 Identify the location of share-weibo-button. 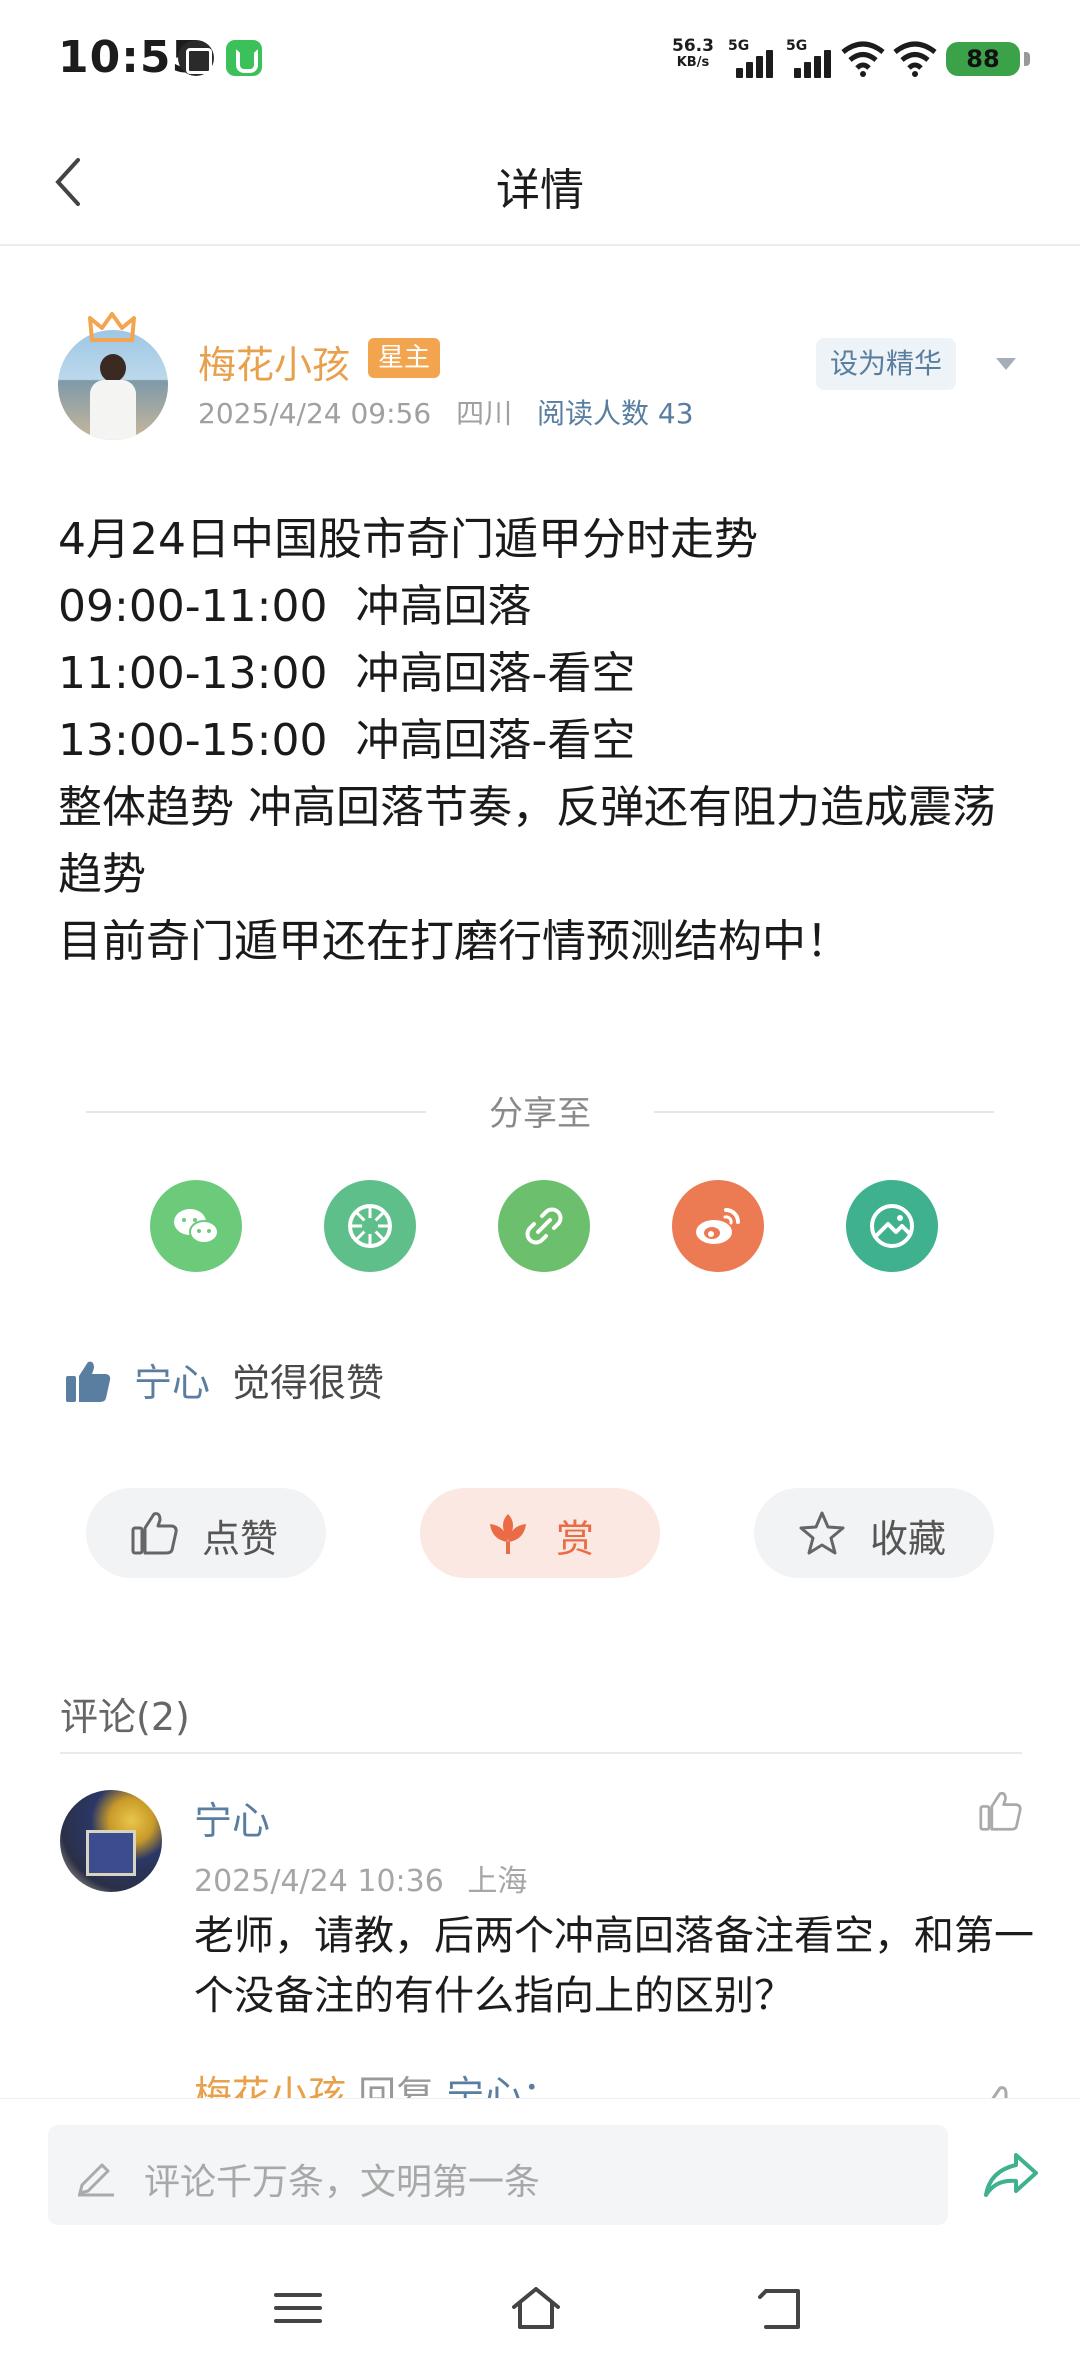
(718, 1226).